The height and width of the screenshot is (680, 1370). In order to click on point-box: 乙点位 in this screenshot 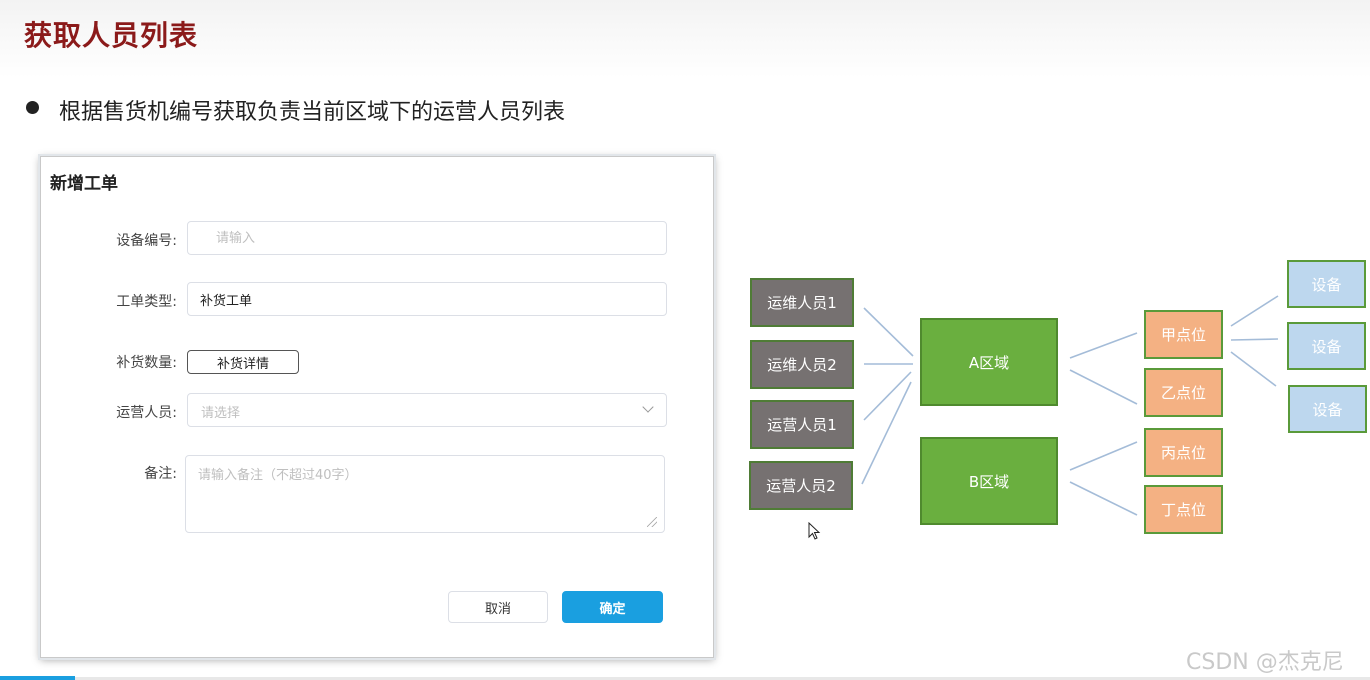, I will do `click(1183, 392)`.